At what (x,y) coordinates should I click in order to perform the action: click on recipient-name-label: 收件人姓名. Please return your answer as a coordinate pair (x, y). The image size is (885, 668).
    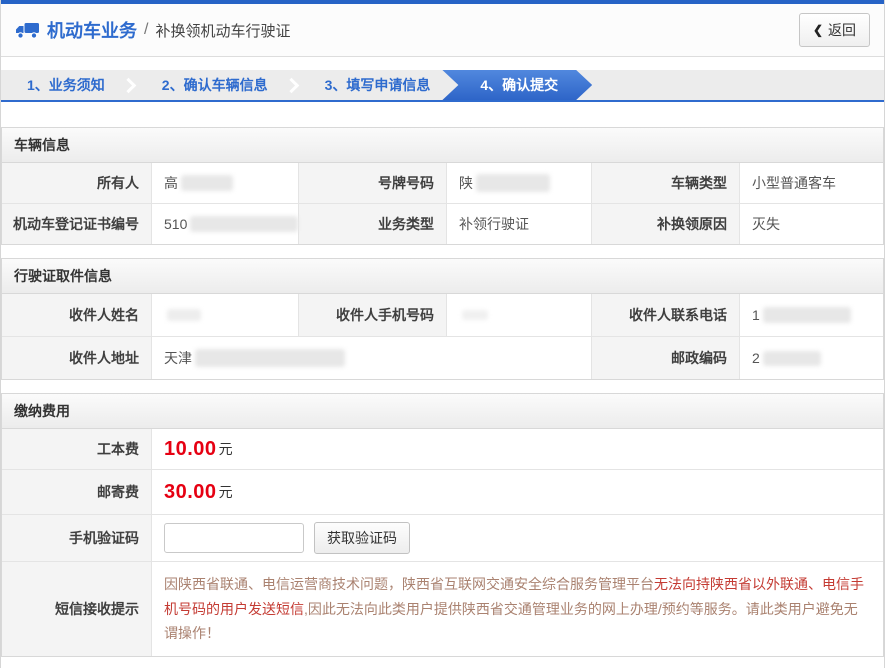
    Looking at the image, I should click on (76, 315).